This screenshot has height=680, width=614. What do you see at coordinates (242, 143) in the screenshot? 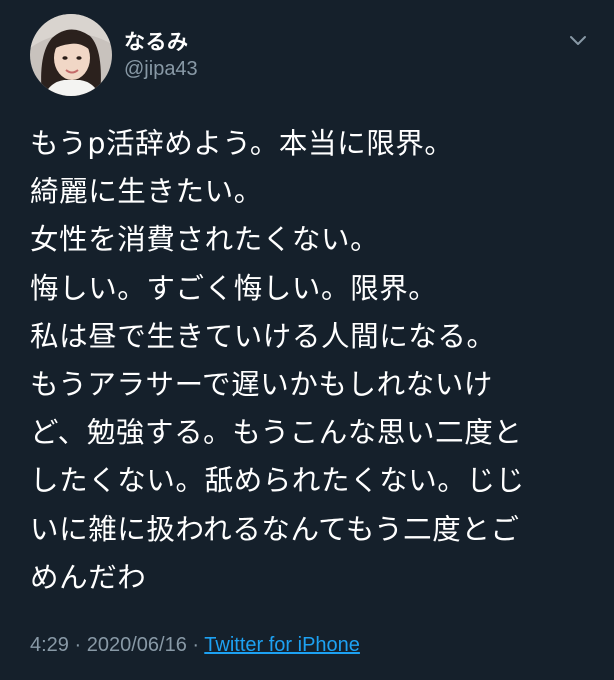
I see `tweet-text-line: もうp活辞めよう。本当に限界。` at bounding box center [242, 143].